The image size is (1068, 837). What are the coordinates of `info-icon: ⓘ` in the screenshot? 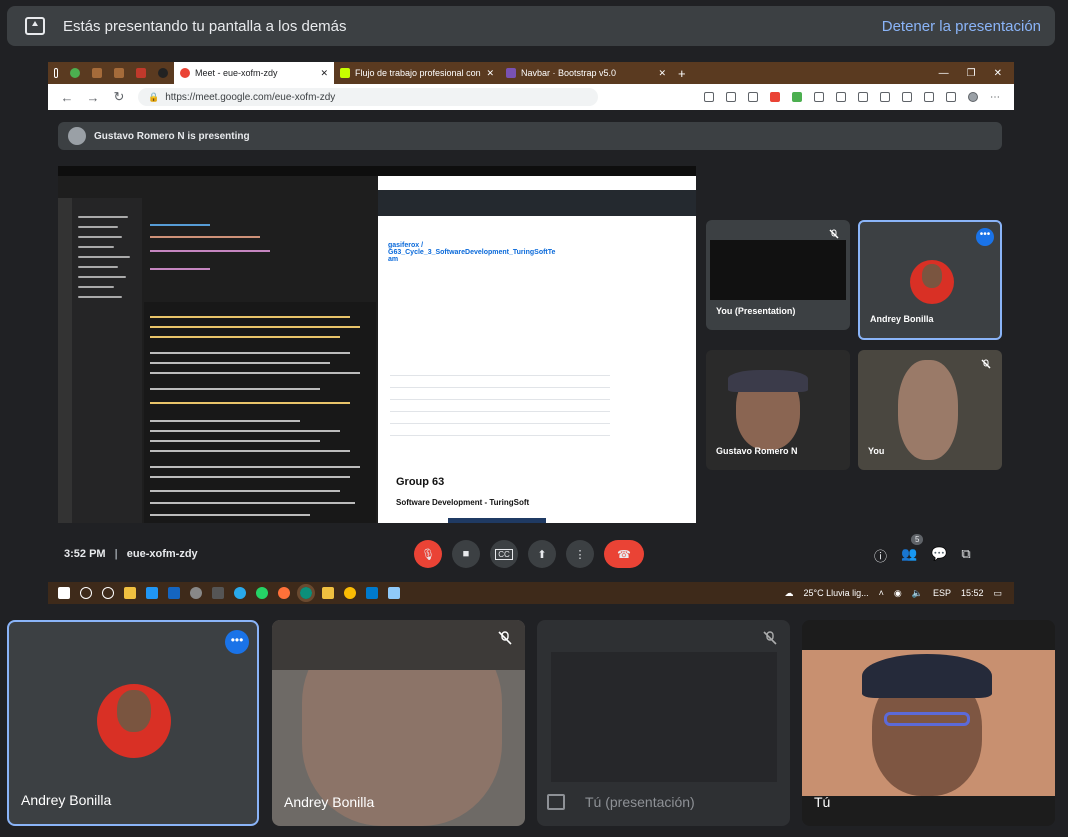 It's located at (880, 555).